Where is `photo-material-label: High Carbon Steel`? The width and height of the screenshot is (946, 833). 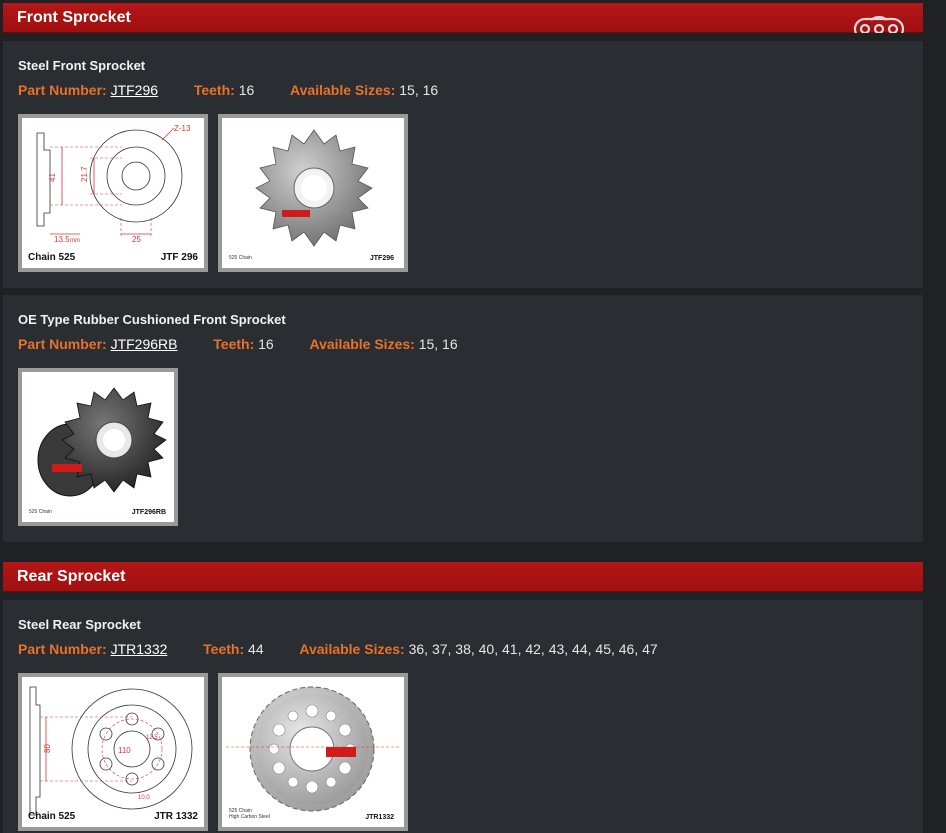 photo-material-label: High Carbon Steel is located at coordinates (249, 817).